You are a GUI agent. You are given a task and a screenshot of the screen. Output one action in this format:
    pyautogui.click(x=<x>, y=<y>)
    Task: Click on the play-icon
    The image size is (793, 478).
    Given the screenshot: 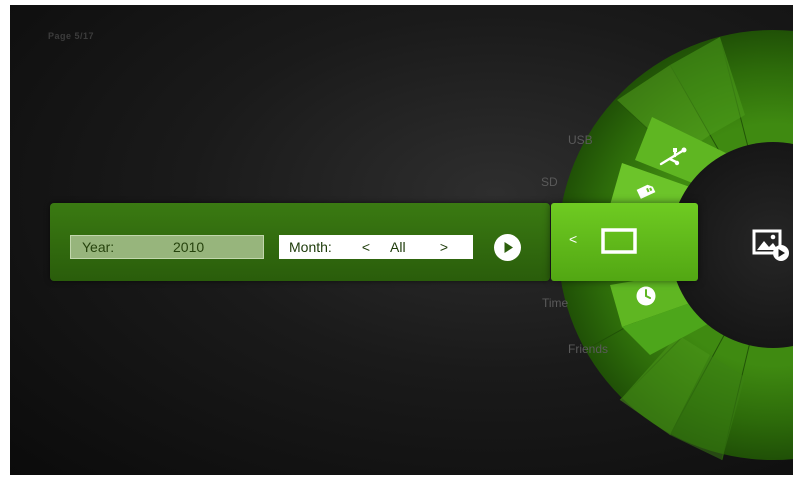 What is the action you would take?
    pyautogui.click(x=508, y=247)
    